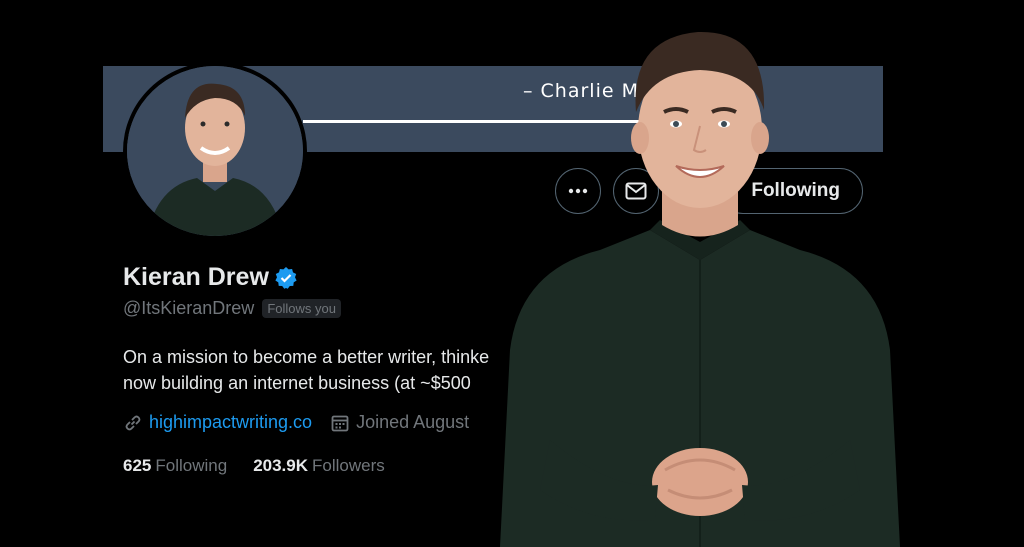  Describe the element at coordinates (189, 308) in the screenshot. I see `profile-handle: @ItsKieranDrew` at that location.